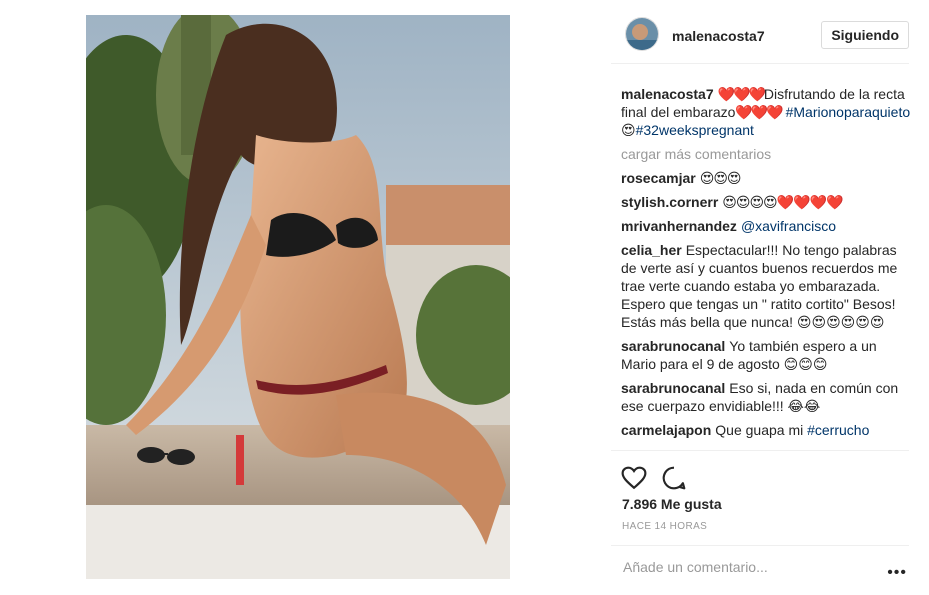 Image resolution: width=929 pixels, height=595 pixels. What do you see at coordinates (669, 202) in the screenshot?
I see `comment-username: stylish.cornerr` at bounding box center [669, 202].